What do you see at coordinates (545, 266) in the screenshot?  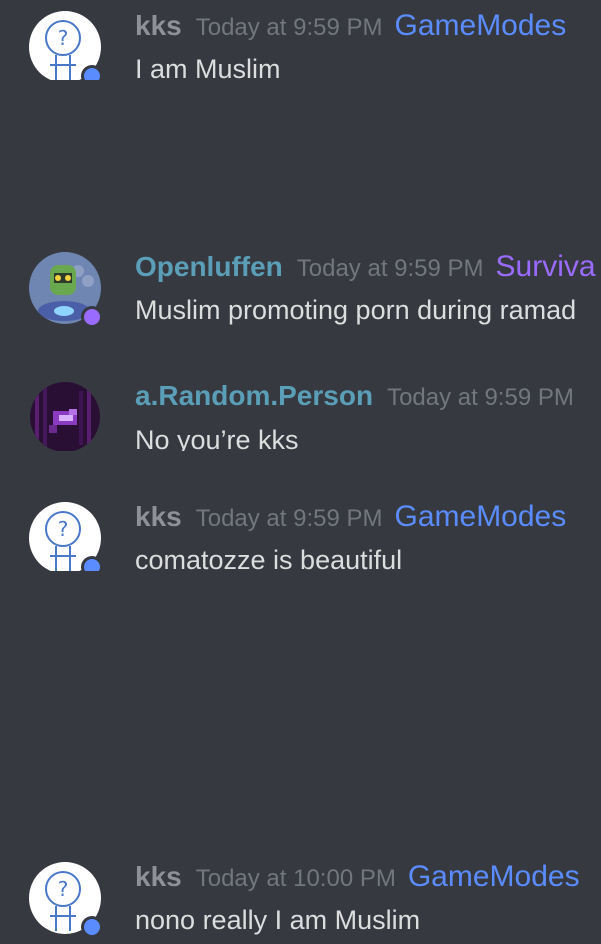 I see `game-tag: Surviva` at bounding box center [545, 266].